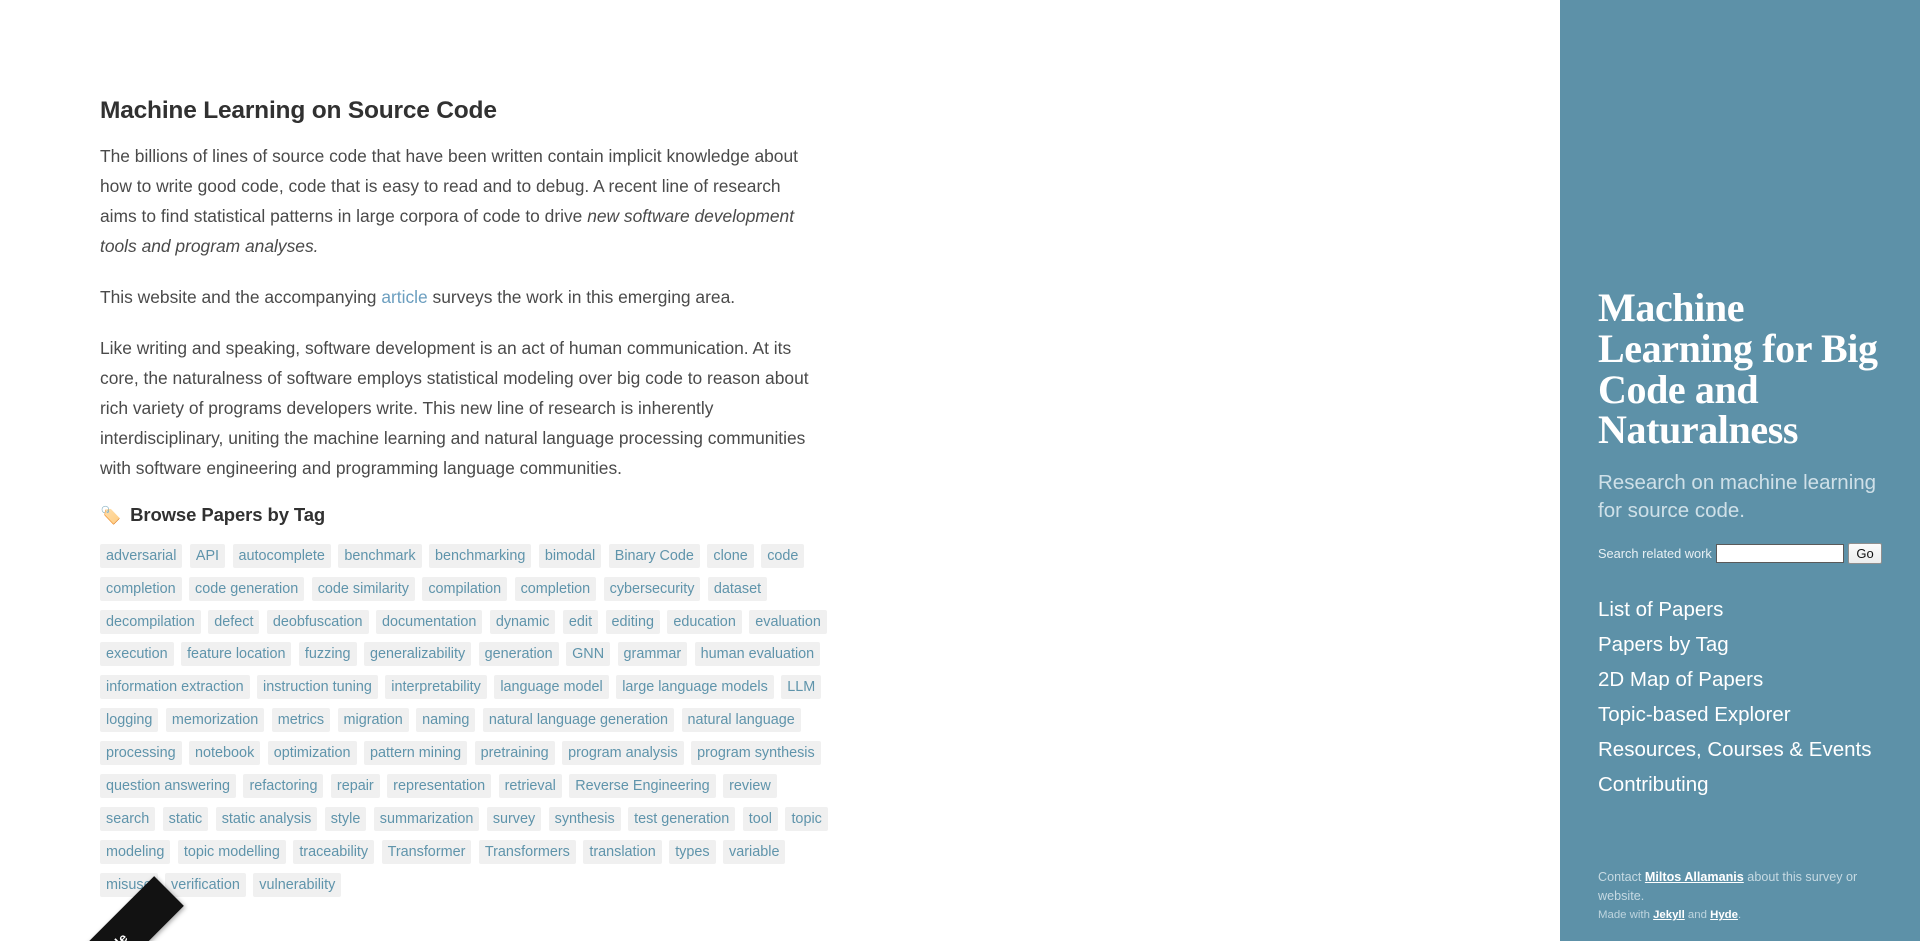 The width and height of the screenshot is (1920, 941). Describe the element at coordinates (436, 687) in the screenshot. I see `tag-pill: interpretability` at that location.